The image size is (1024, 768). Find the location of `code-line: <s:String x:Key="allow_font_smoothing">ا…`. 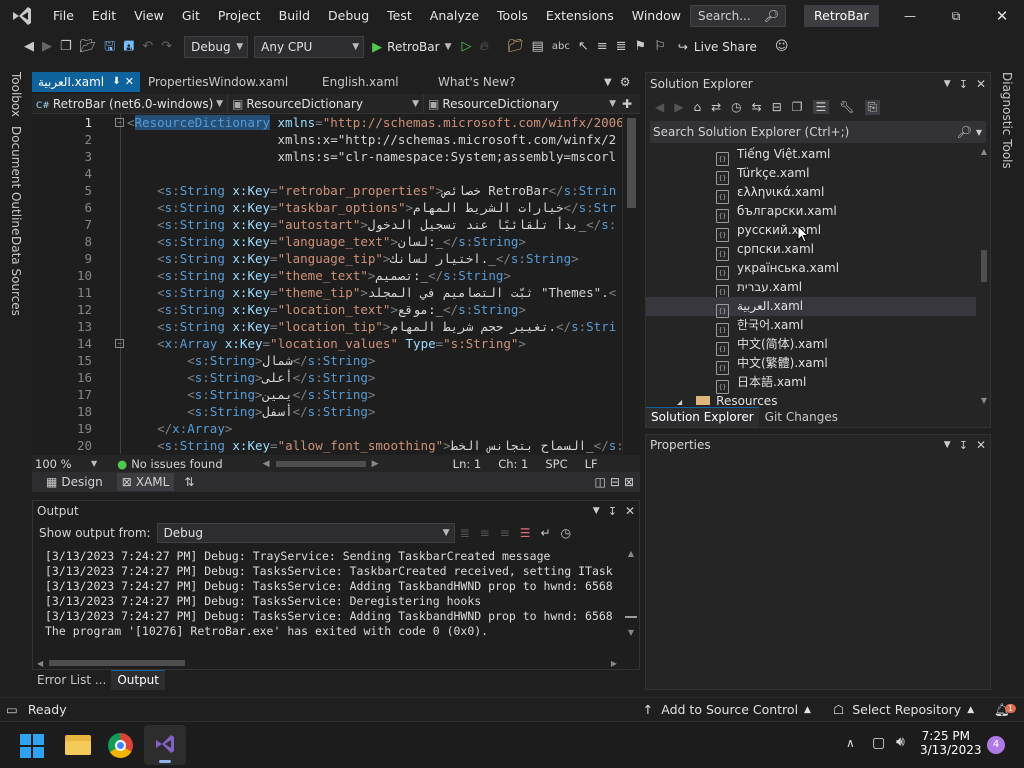

code-line: <s:String x:Key="allow_font_smoothing">ا… is located at coordinates (374, 445).